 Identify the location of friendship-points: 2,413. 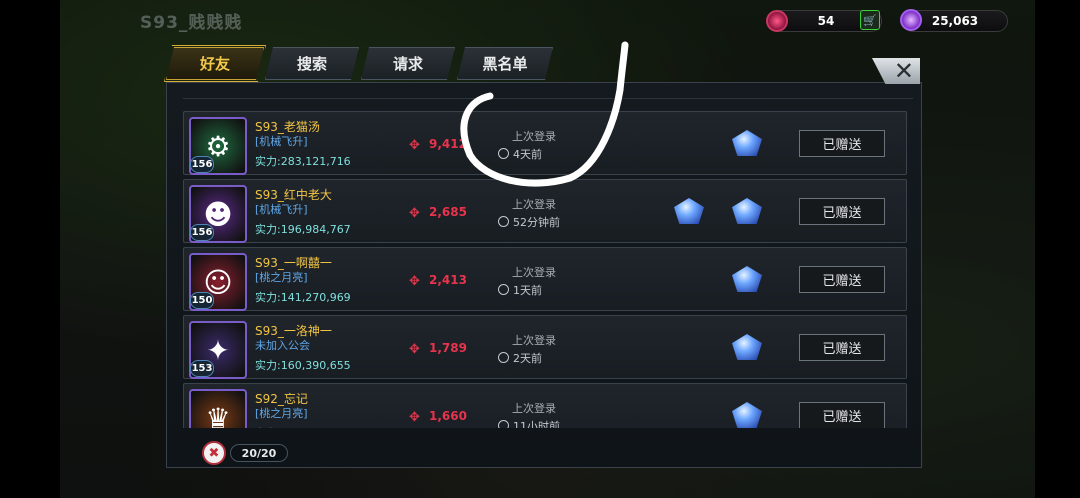
(448, 280).